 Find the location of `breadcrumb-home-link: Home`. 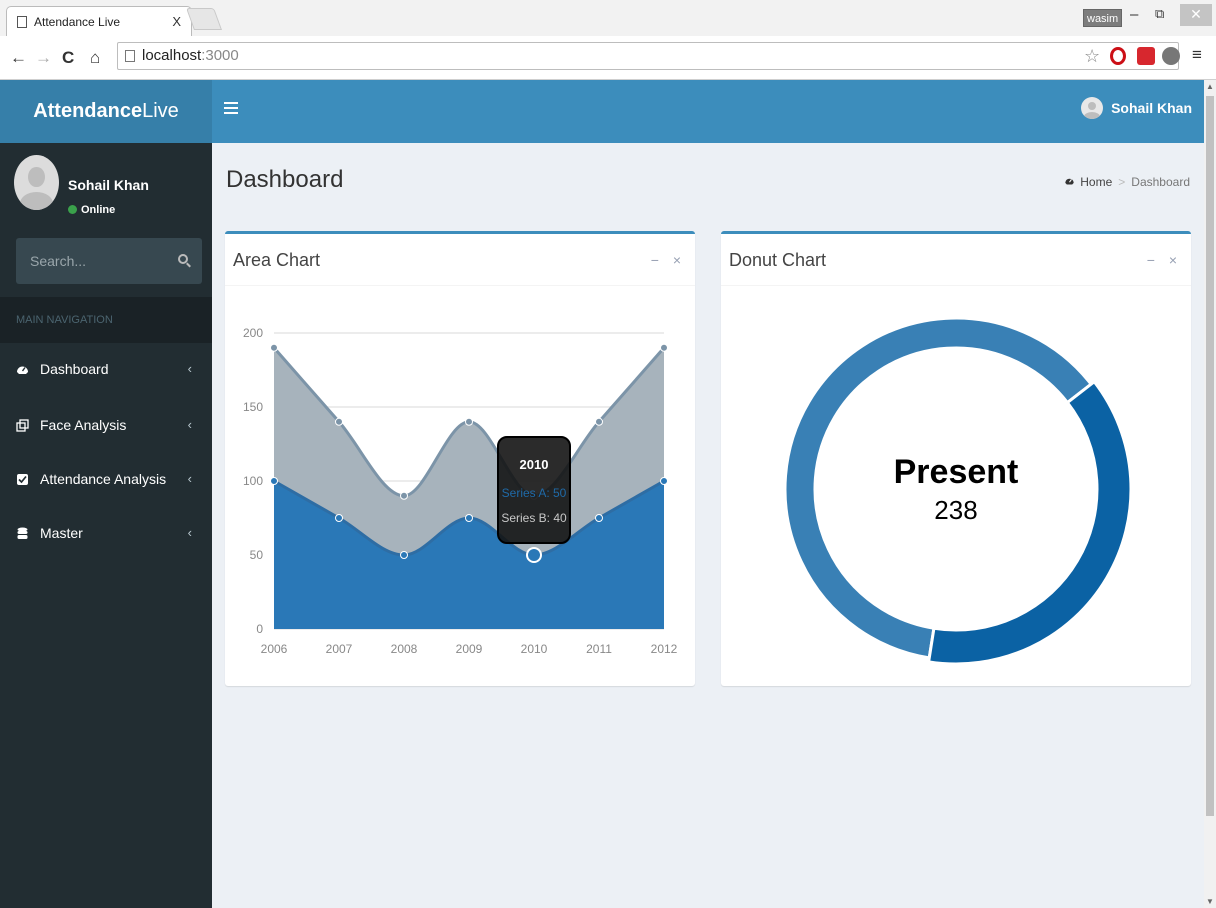

breadcrumb-home-link: Home is located at coordinates (1096, 182).